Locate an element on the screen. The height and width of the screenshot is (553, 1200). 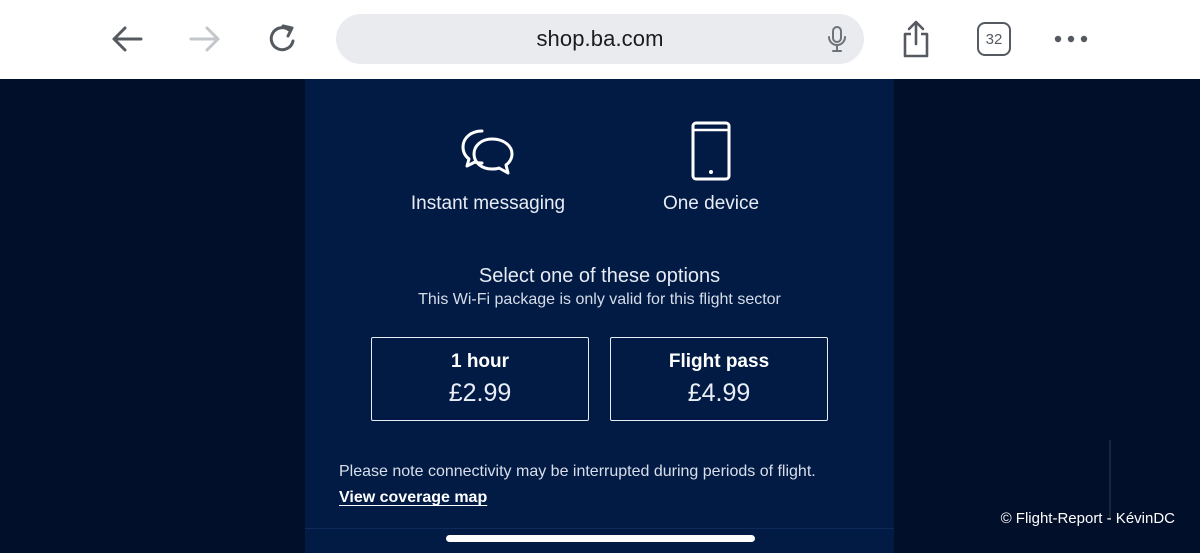
option-flight-pass-button: Flight pass £4.99 is located at coordinates (719, 379).